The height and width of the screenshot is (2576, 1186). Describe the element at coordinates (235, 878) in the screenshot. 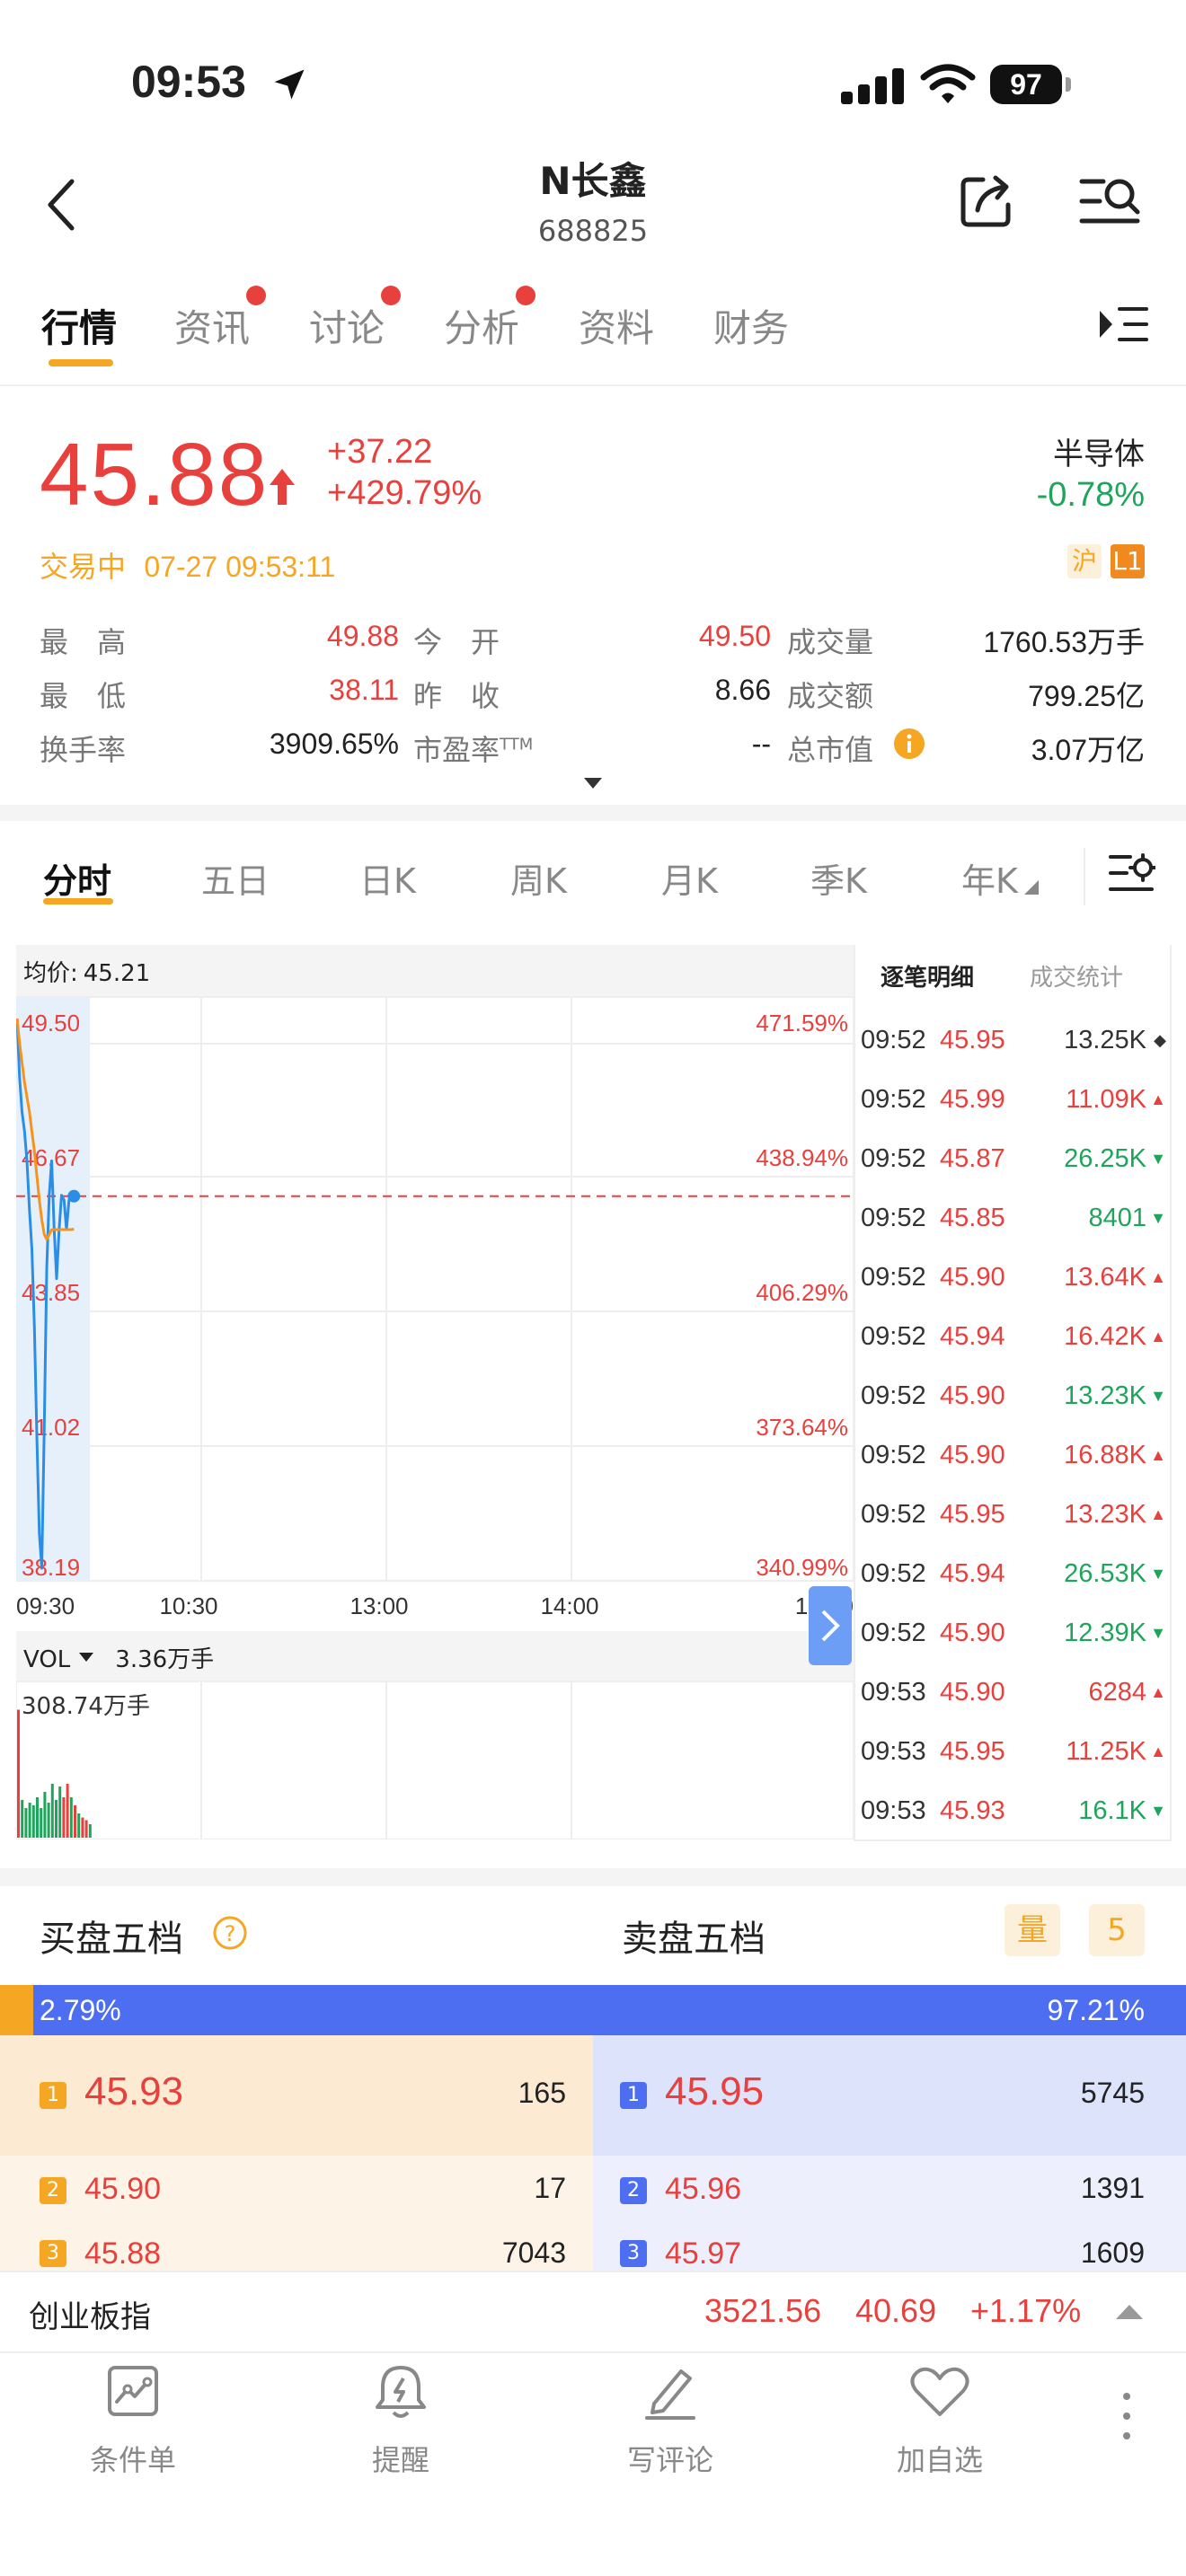

I see `ctab-5day: 五日` at that location.